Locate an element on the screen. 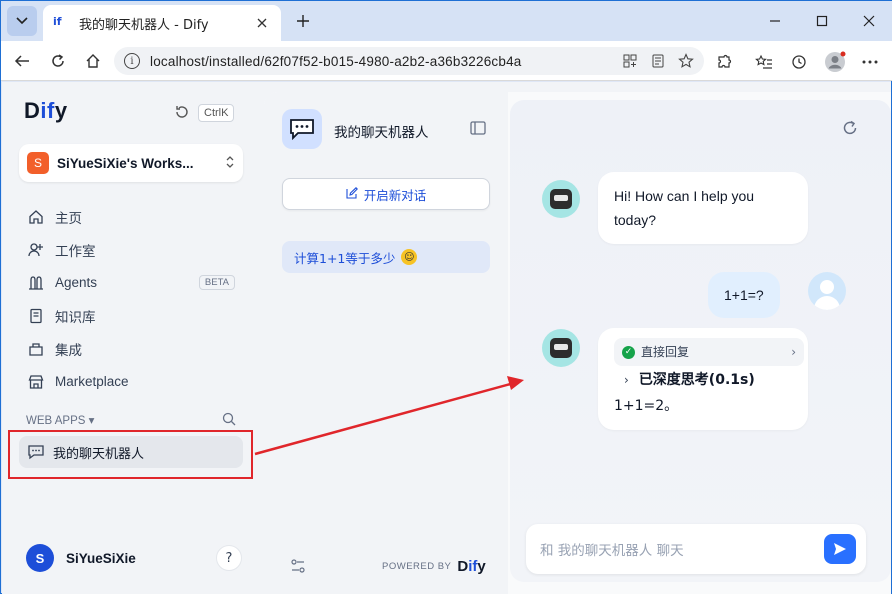 This screenshot has height=594, width=892. workflow-label: 直接回复 is located at coordinates (665, 352).